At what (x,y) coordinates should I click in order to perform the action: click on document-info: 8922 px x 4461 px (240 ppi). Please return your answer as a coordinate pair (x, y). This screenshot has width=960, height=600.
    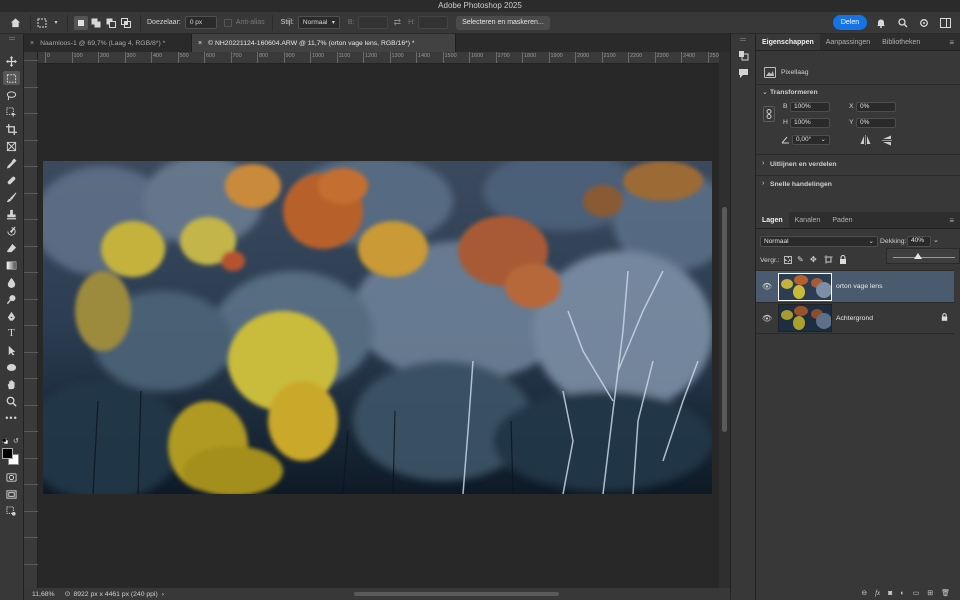
    Looking at the image, I should click on (115, 594).